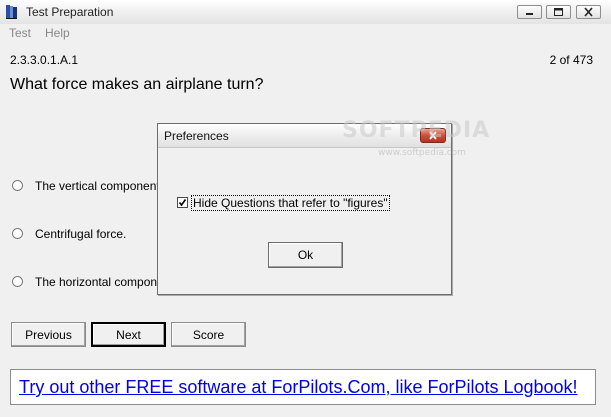 This screenshot has width=611, height=417. I want to click on score-button: Score, so click(208, 334).